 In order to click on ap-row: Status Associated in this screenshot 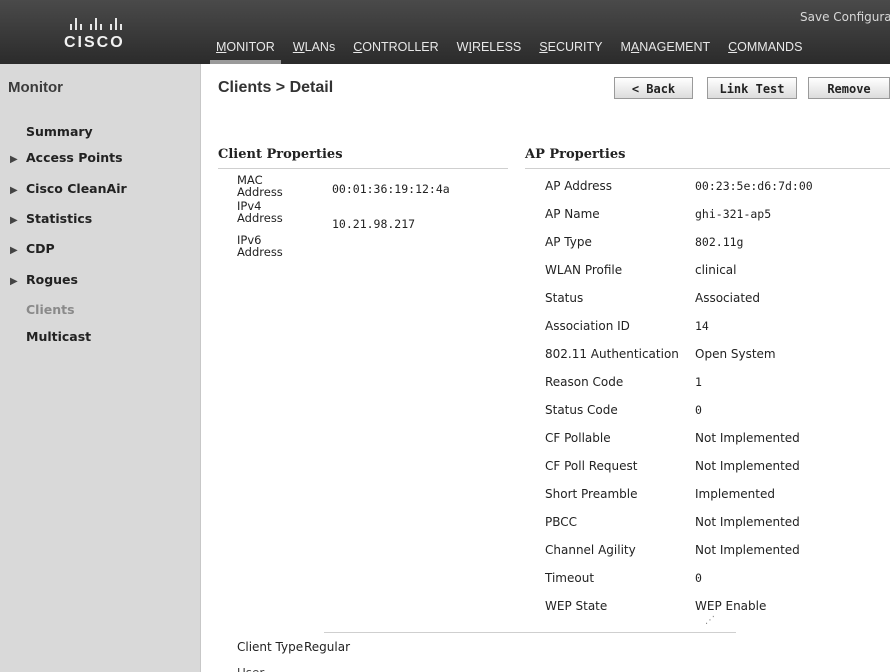, I will do `click(715, 305)`.